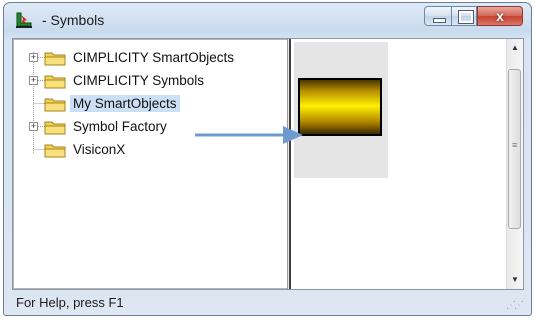 This screenshot has width=536, height=320. Describe the element at coordinates (515, 145) in the screenshot. I see `grip-icon: ≡` at that location.